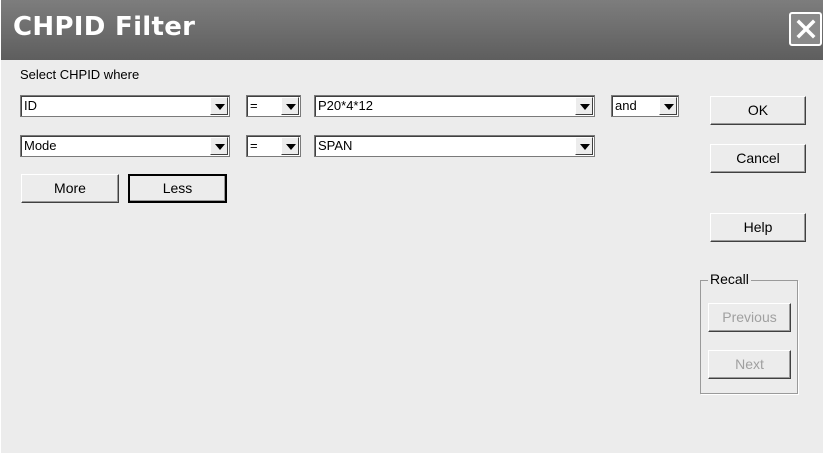  What do you see at coordinates (626, 105) in the screenshot?
I see `row1-connector-value: and` at bounding box center [626, 105].